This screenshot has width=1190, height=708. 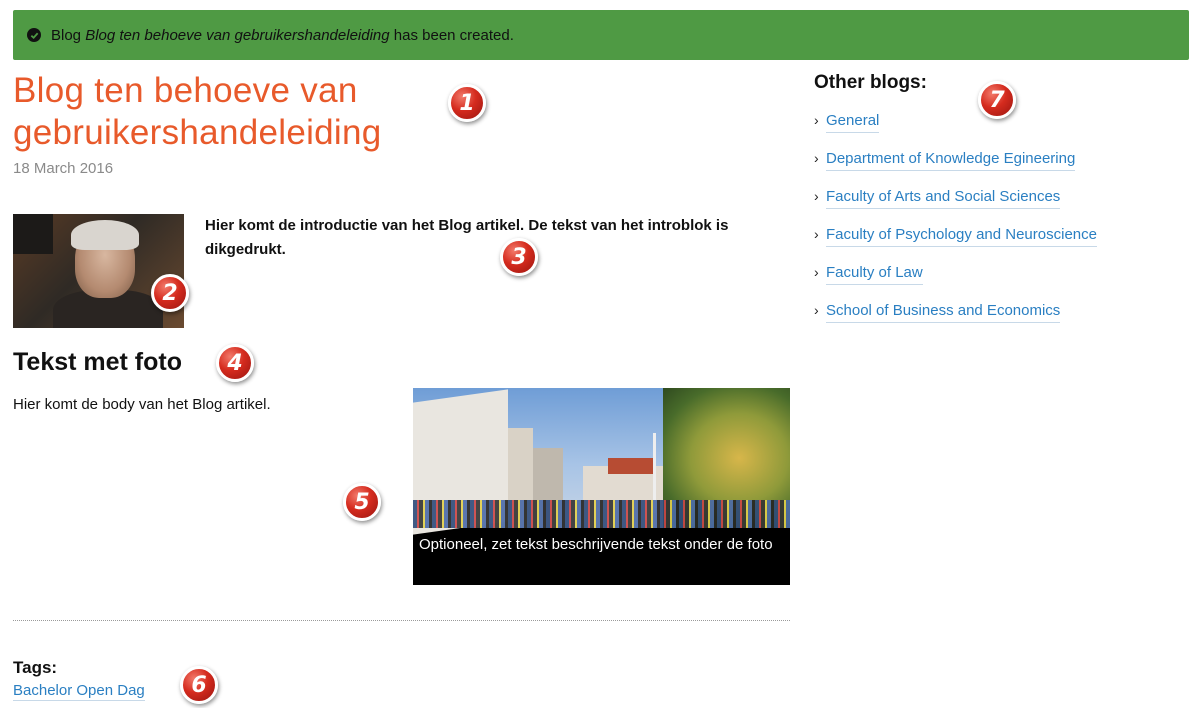 What do you see at coordinates (66, 35) in the screenshot?
I see `alert-prefix: Blog` at bounding box center [66, 35].